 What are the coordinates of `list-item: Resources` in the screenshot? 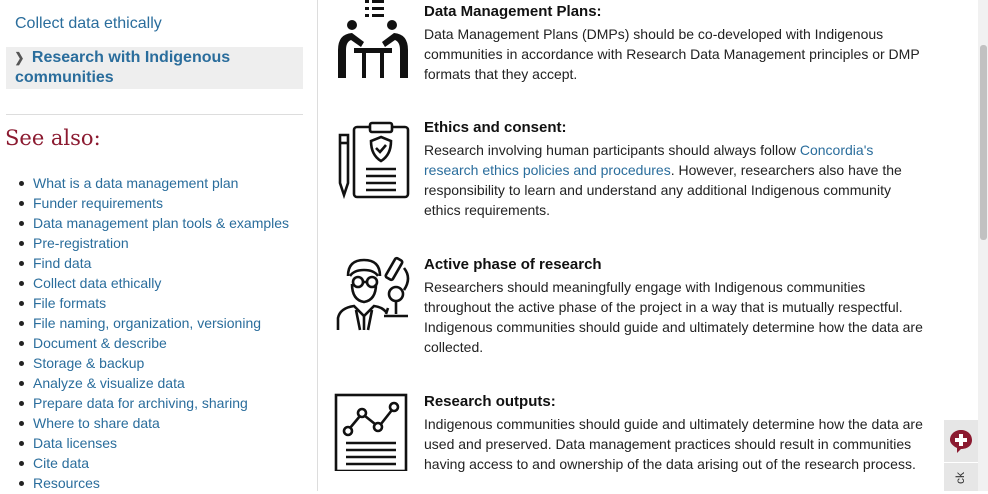 It's located at (153, 484).